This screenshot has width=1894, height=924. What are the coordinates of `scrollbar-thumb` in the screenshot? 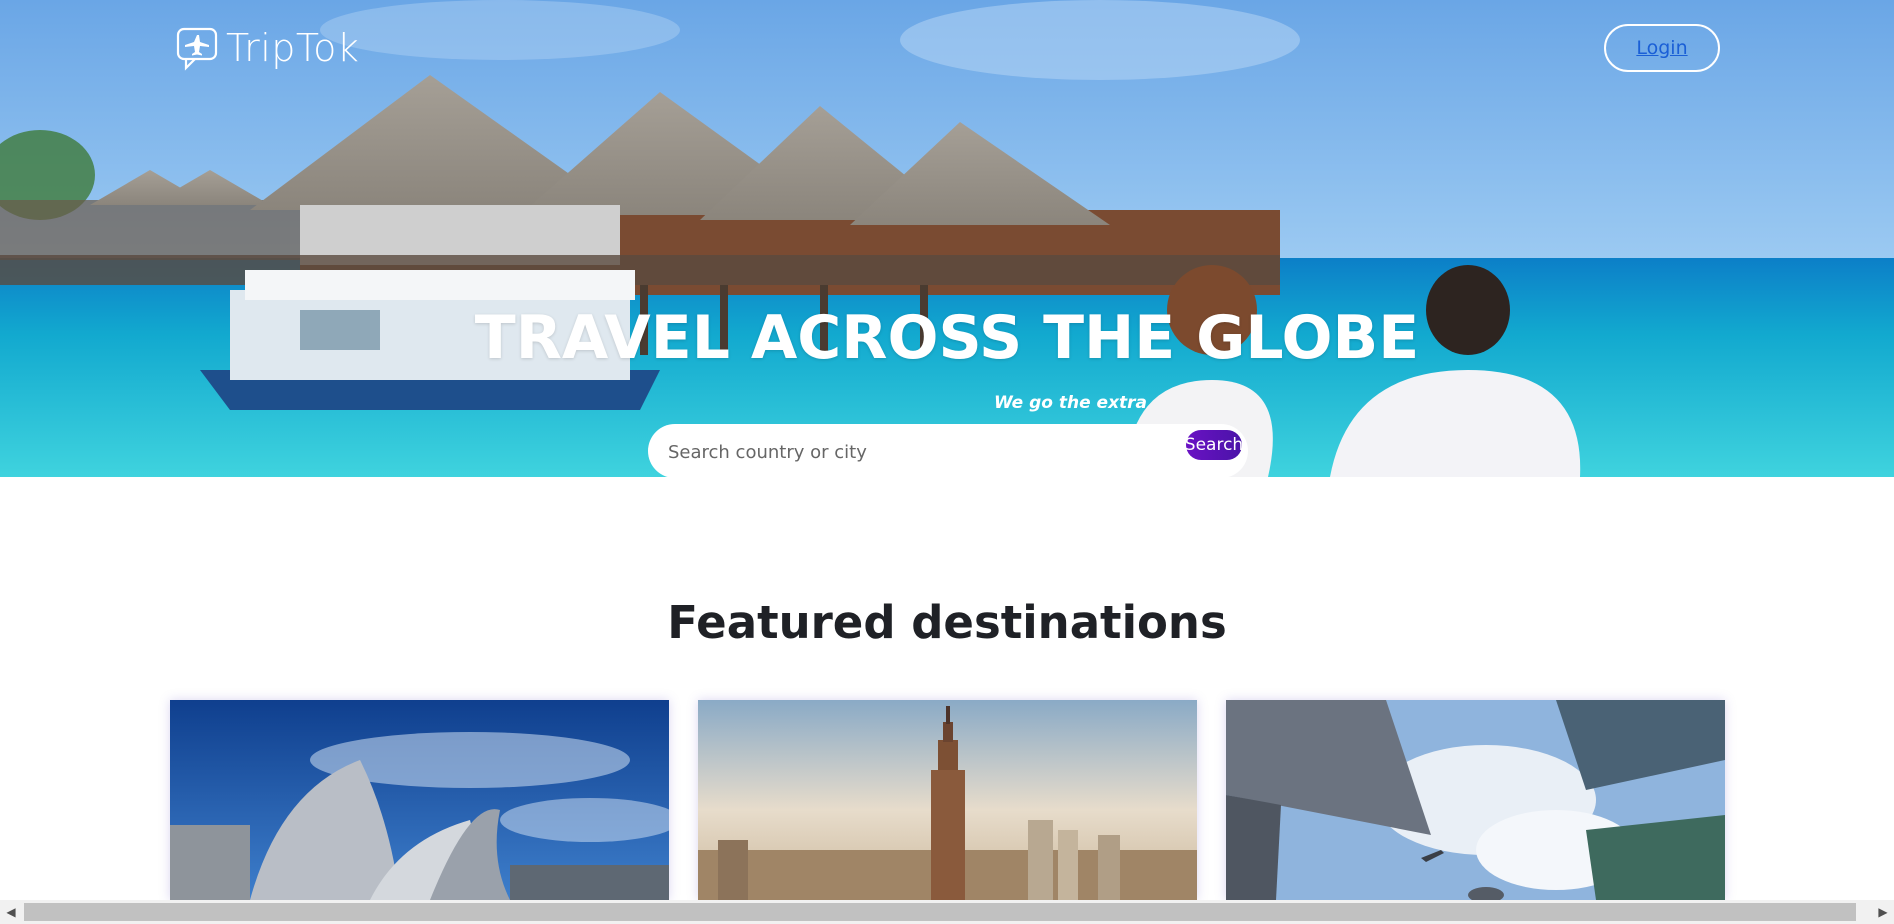 It's located at (940, 912).